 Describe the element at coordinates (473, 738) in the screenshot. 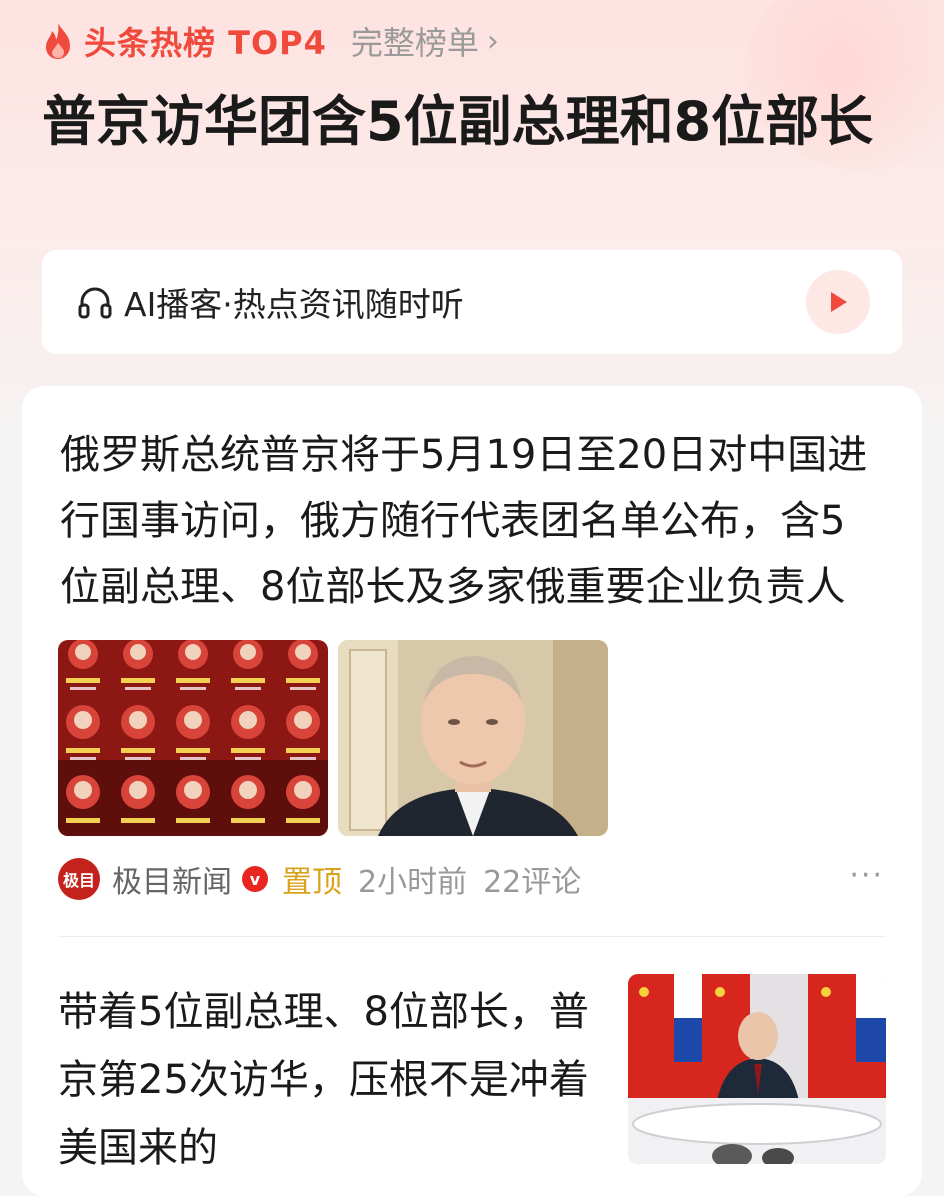

I see `putin-portrait-image` at that location.